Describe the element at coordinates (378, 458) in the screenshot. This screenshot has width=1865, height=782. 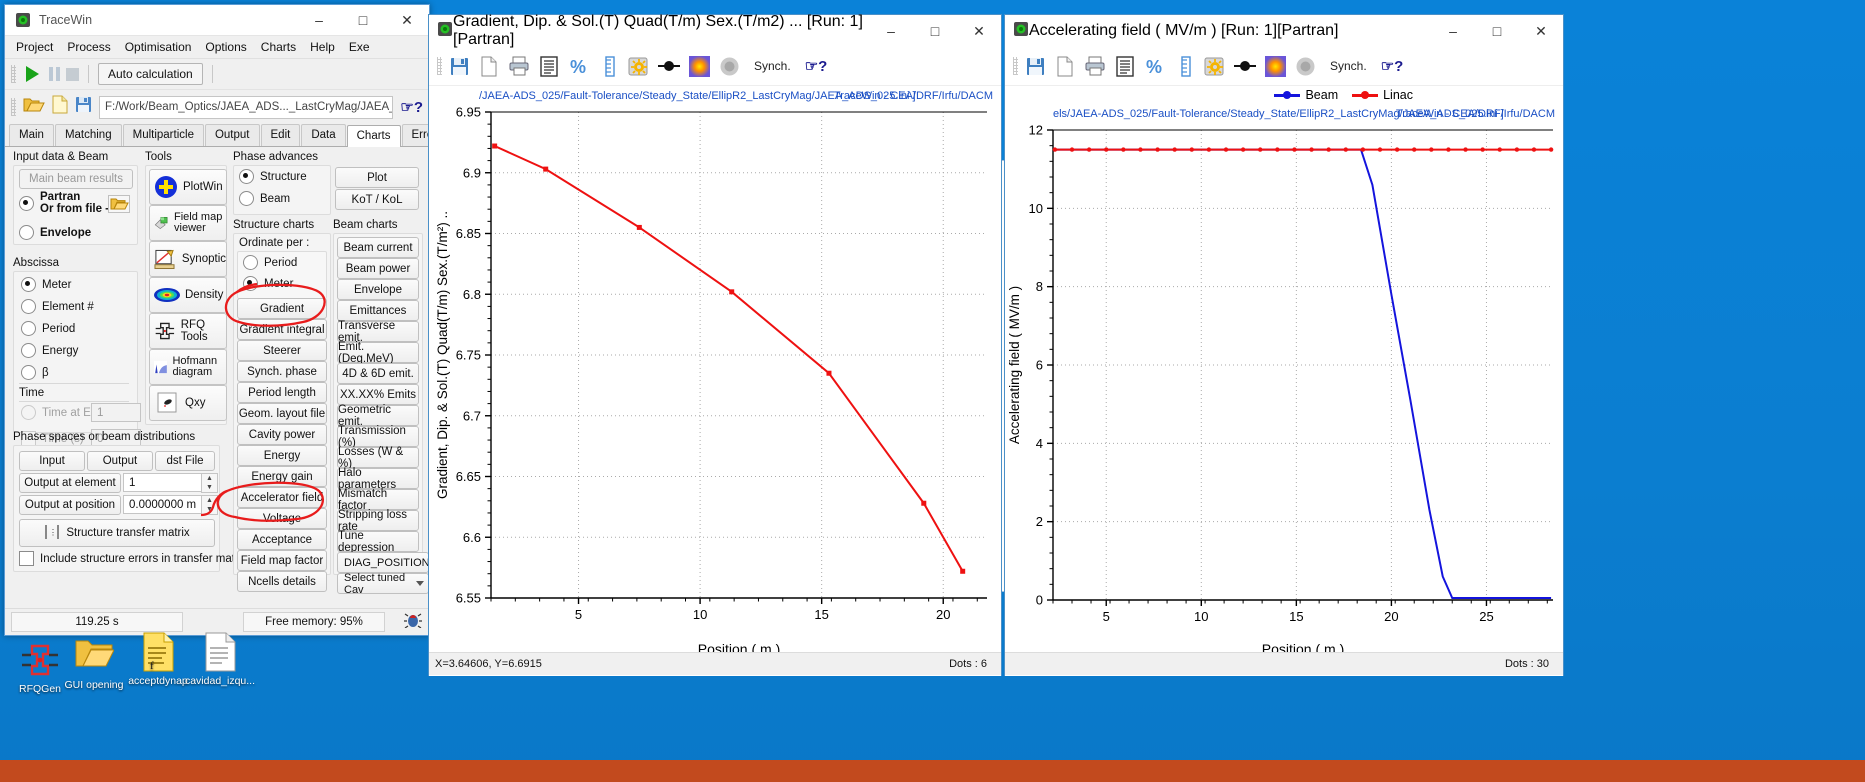
I see `losses-button: Losses (W & %)` at that location.